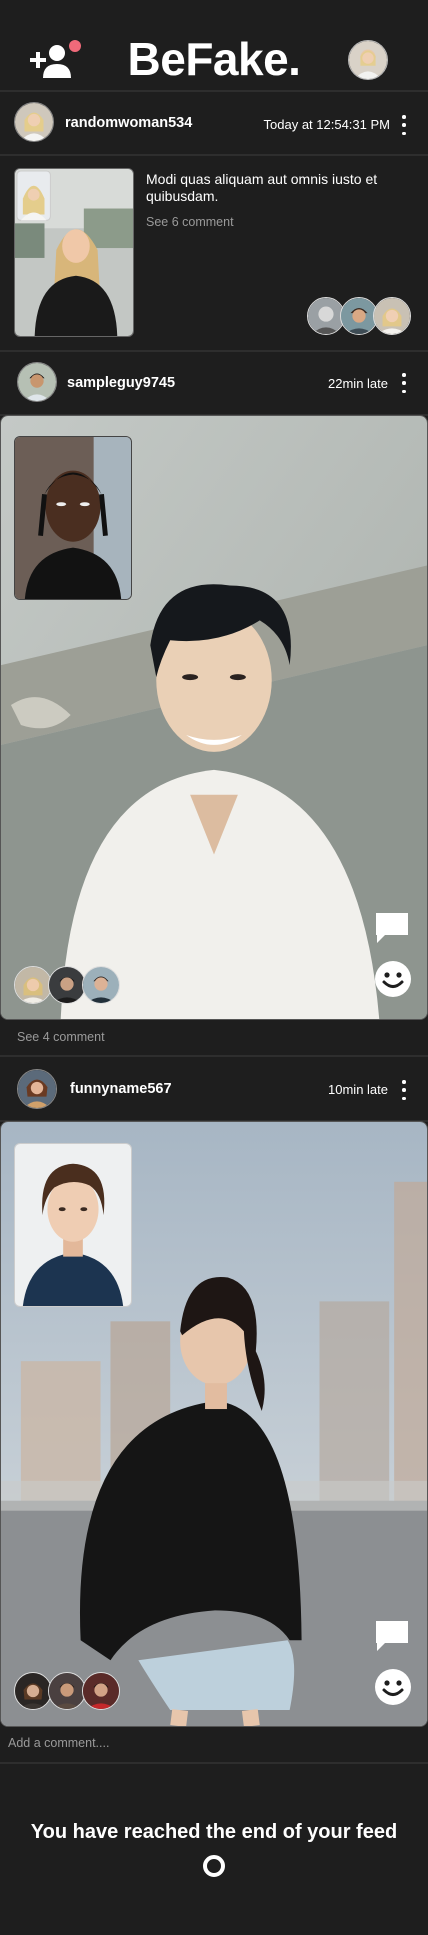  What do you see at coordinates (214, 1866) in the screenshot?
I see `loading-ring-icon` at bounding box center [214, 1866].